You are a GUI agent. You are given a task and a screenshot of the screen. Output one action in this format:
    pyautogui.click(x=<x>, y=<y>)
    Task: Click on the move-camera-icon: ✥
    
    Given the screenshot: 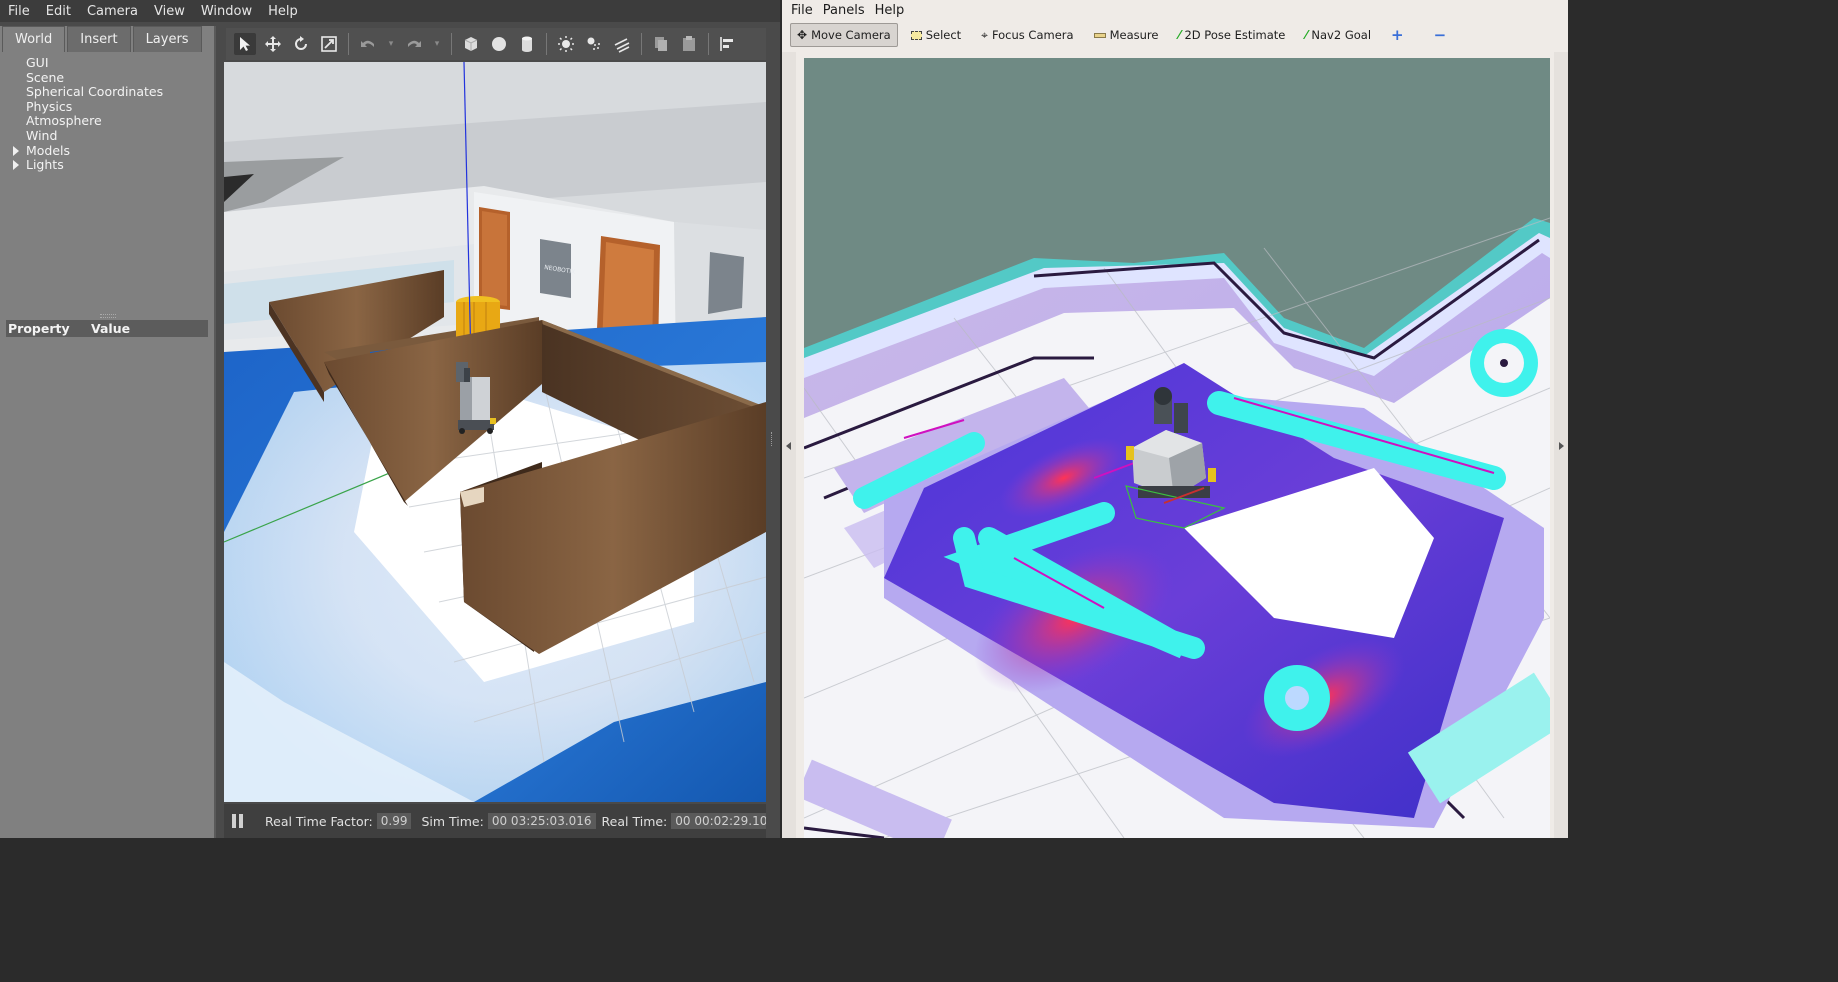 What is the action you would take?
    pyautogui.click(x=802, y=35)
    